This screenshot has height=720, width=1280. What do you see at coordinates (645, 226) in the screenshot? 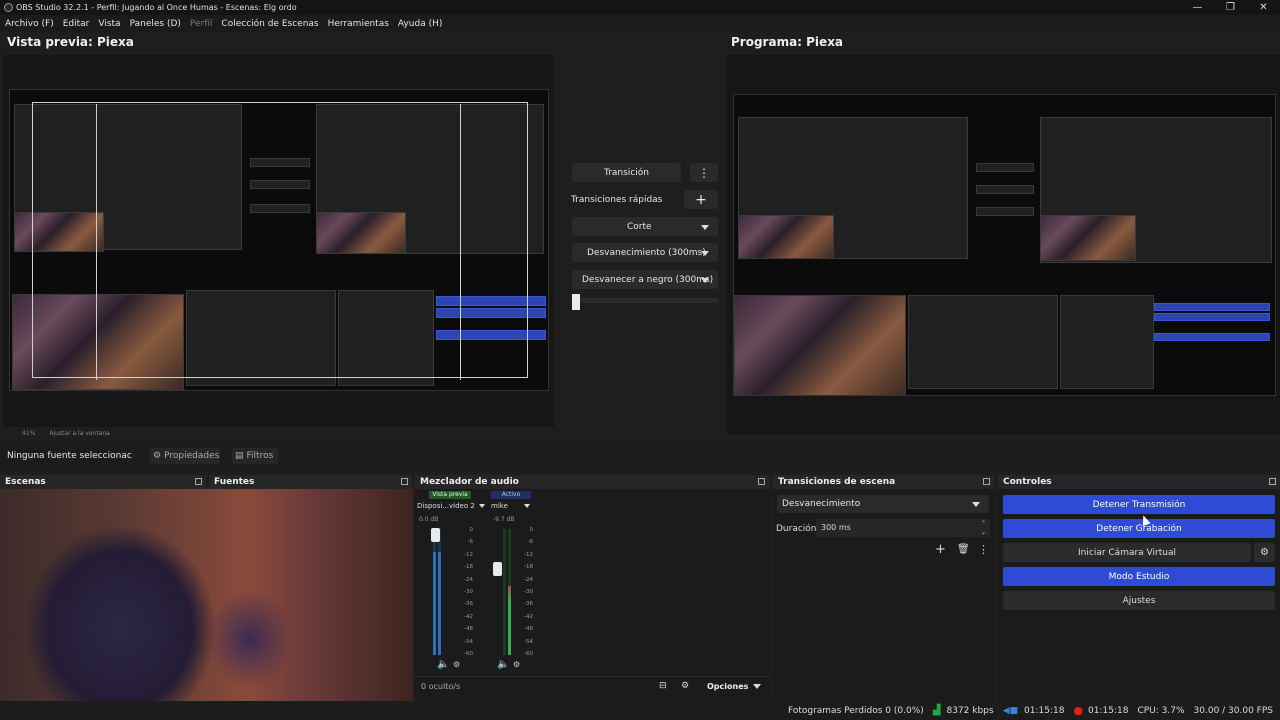
I see `quick-transition-corte: Corte` at bounding box center [645, 226].